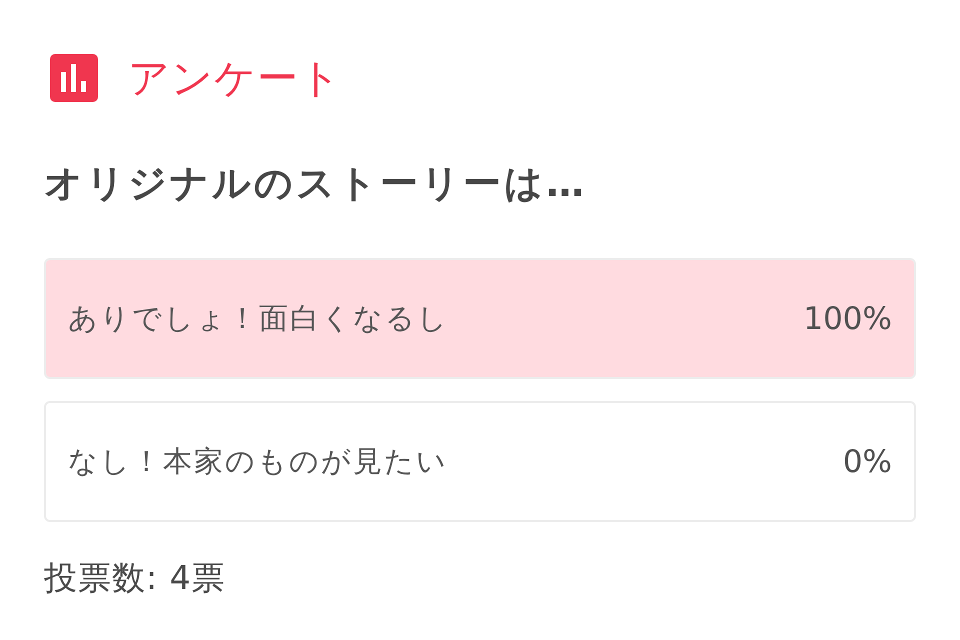 Image resolution: width=960 pixels, height=640 pixels. What do you see at coordinates (867, 462) in the screenshot?
I see `option-percent: 0%` at bounding box center [867, 462].